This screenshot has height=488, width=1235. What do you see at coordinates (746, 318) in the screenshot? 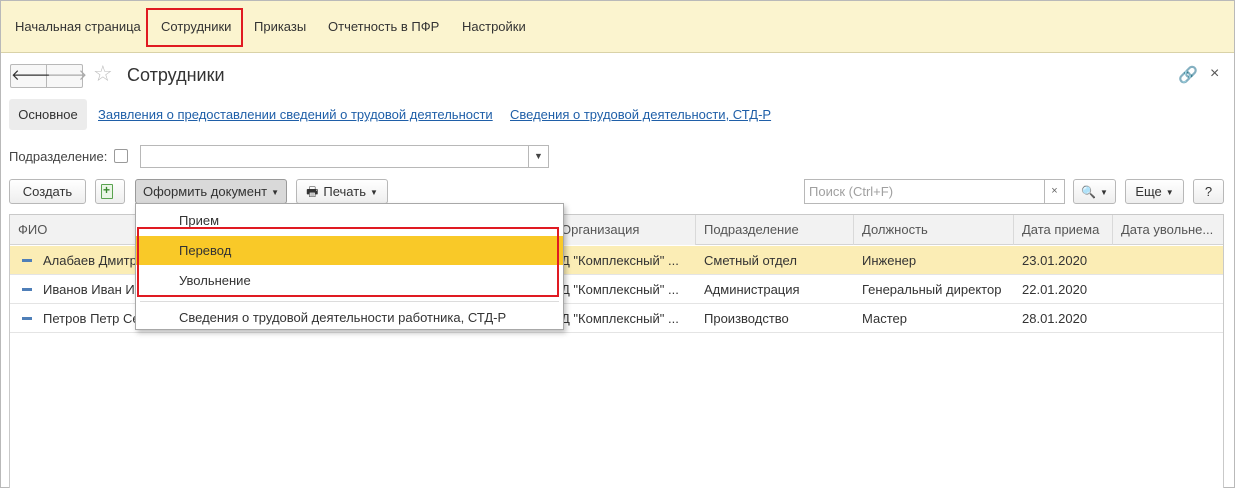
I see `cell-department: Производство` at bounding box center [746, 318].